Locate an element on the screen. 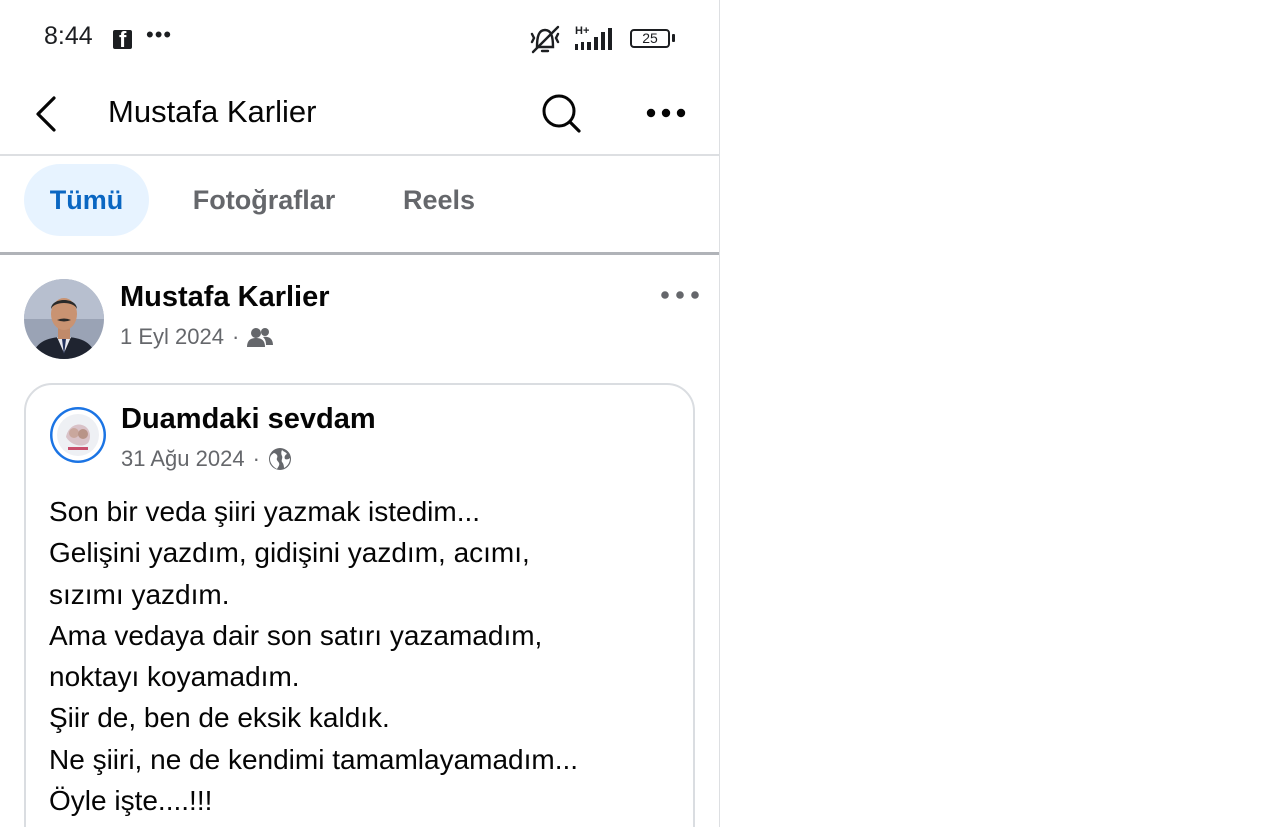  author-avatar is located at coordinates (64, 319).